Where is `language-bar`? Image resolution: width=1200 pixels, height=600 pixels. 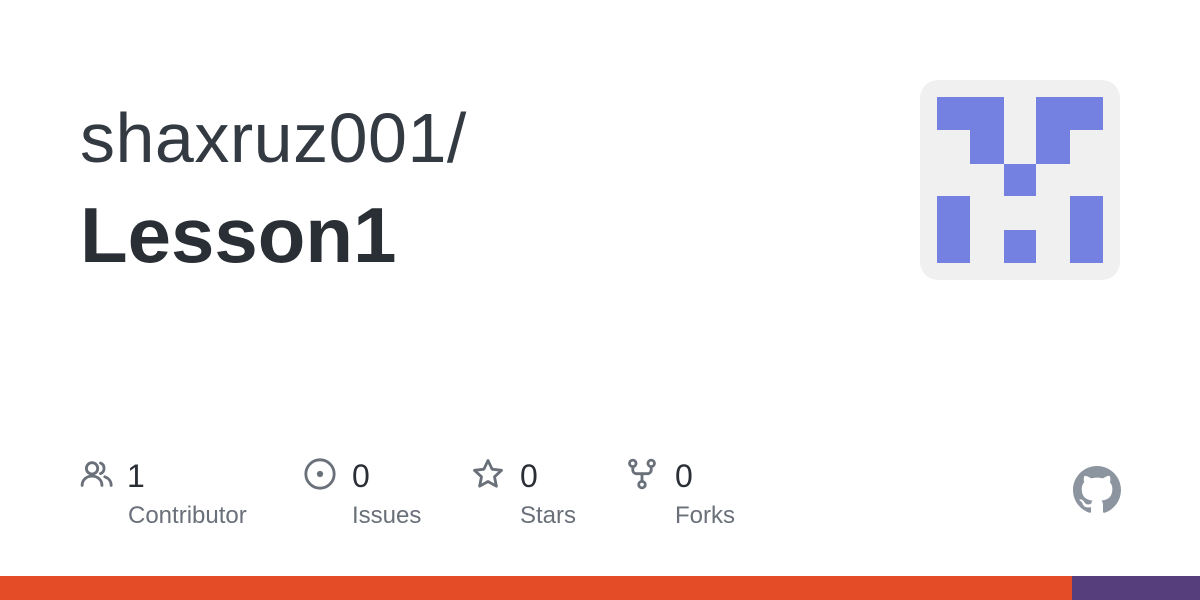
language-bar is located at coordinates (600, 588).